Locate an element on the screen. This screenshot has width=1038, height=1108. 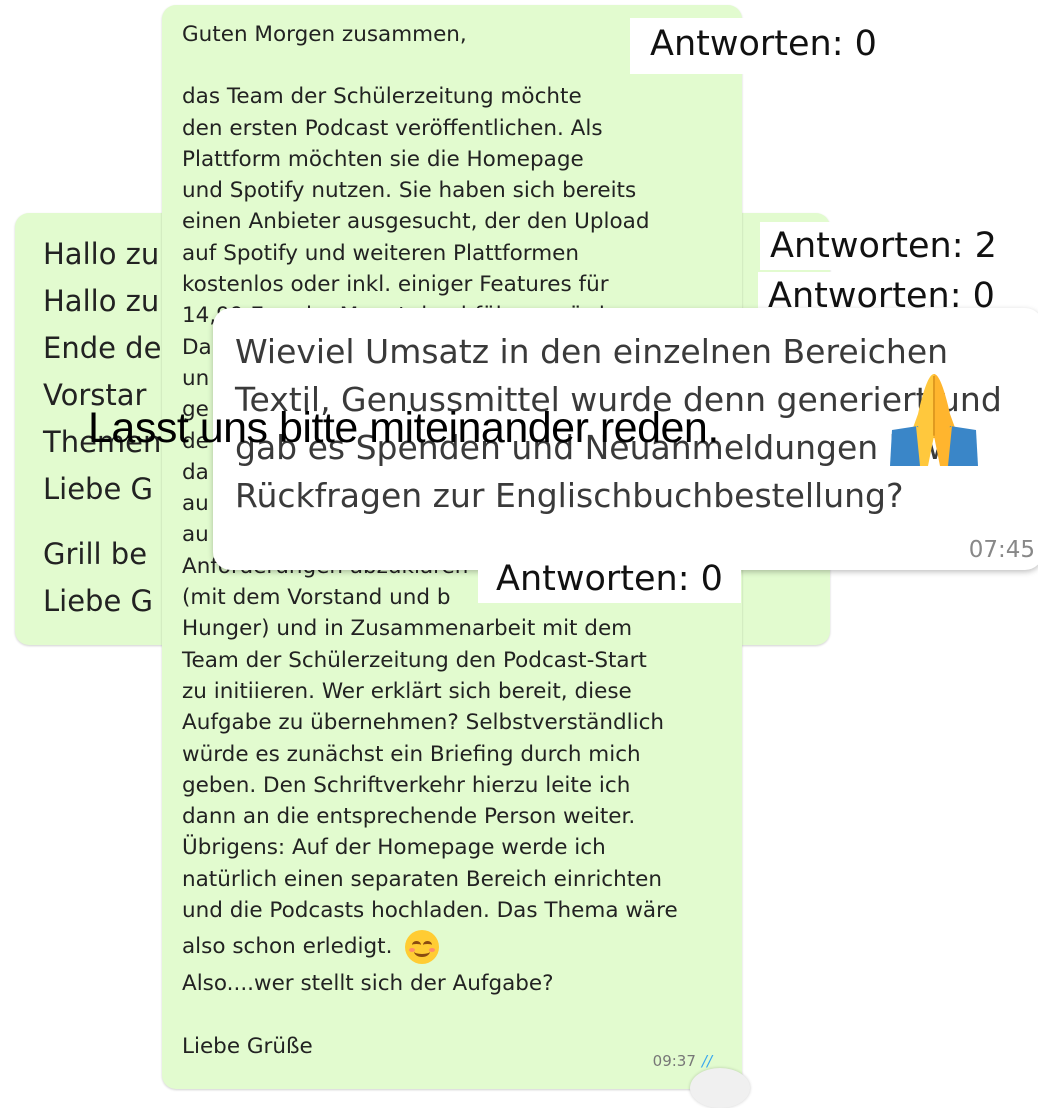
message-question: Also....wer stellt sich der Aufgabe? is located at coordinates (368, 984).